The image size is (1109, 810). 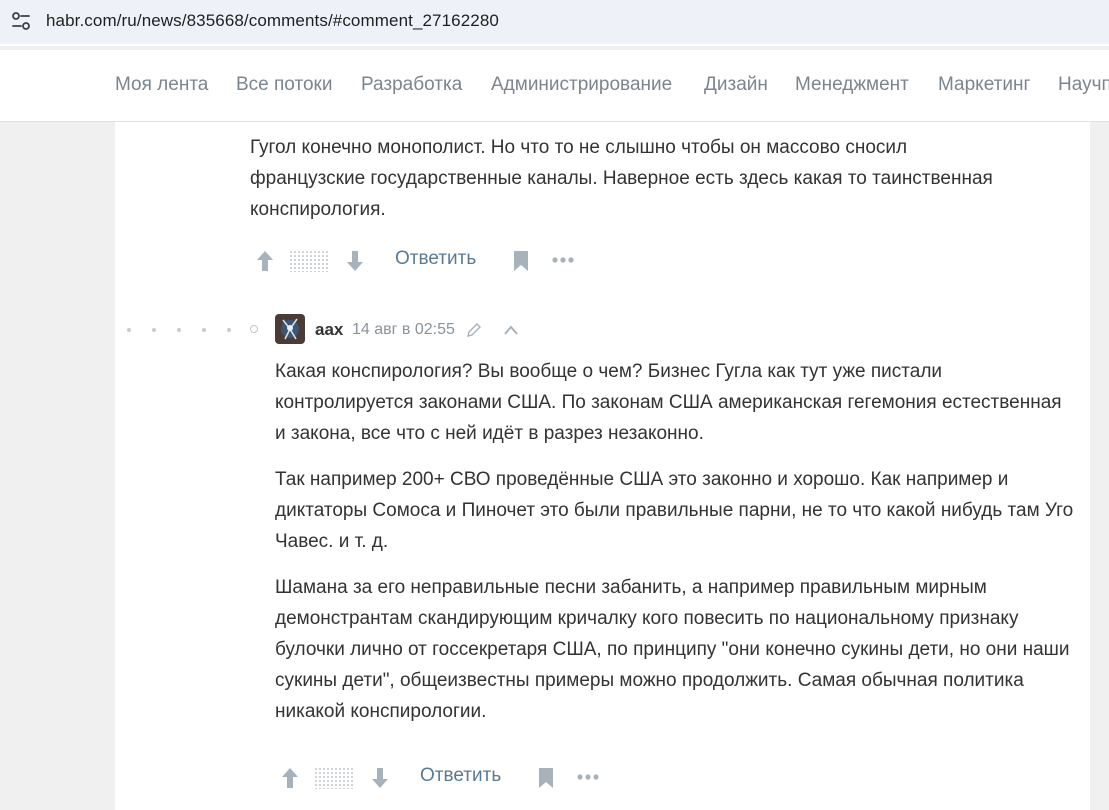 What do you see at coordinates (284, 85) in the screenshot?
I see `nav-item-all-streams: Все потоки` at bounding box center [284, 85].